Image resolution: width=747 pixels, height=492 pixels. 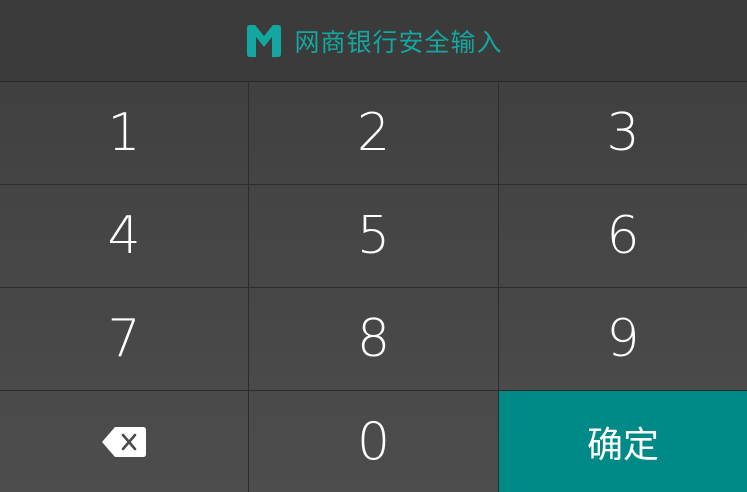 What do you see at coordinates (124, 339) in the screenshot?
I see `key-7: 7` at bounding box center [124, 339].